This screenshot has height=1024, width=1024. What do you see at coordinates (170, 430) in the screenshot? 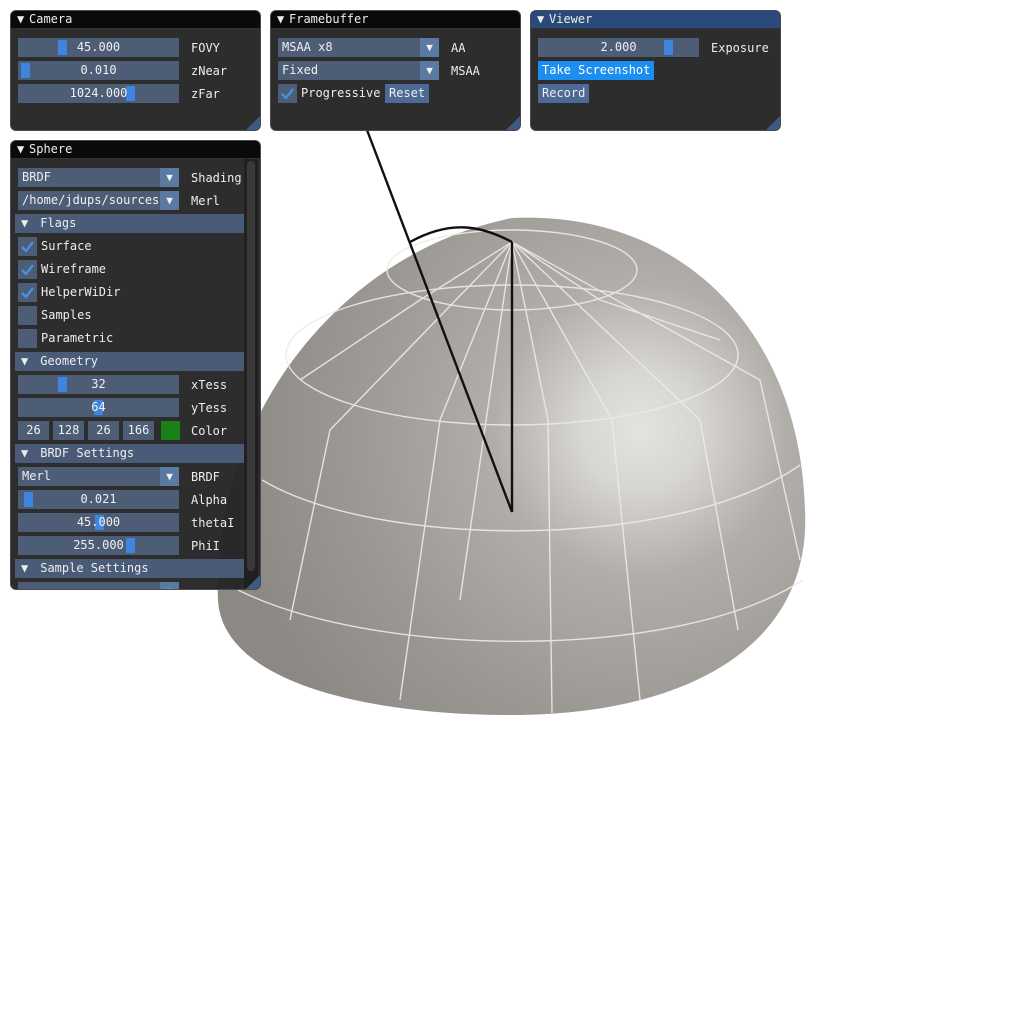
I see `color-swatch` at bounding box center [170, 430].